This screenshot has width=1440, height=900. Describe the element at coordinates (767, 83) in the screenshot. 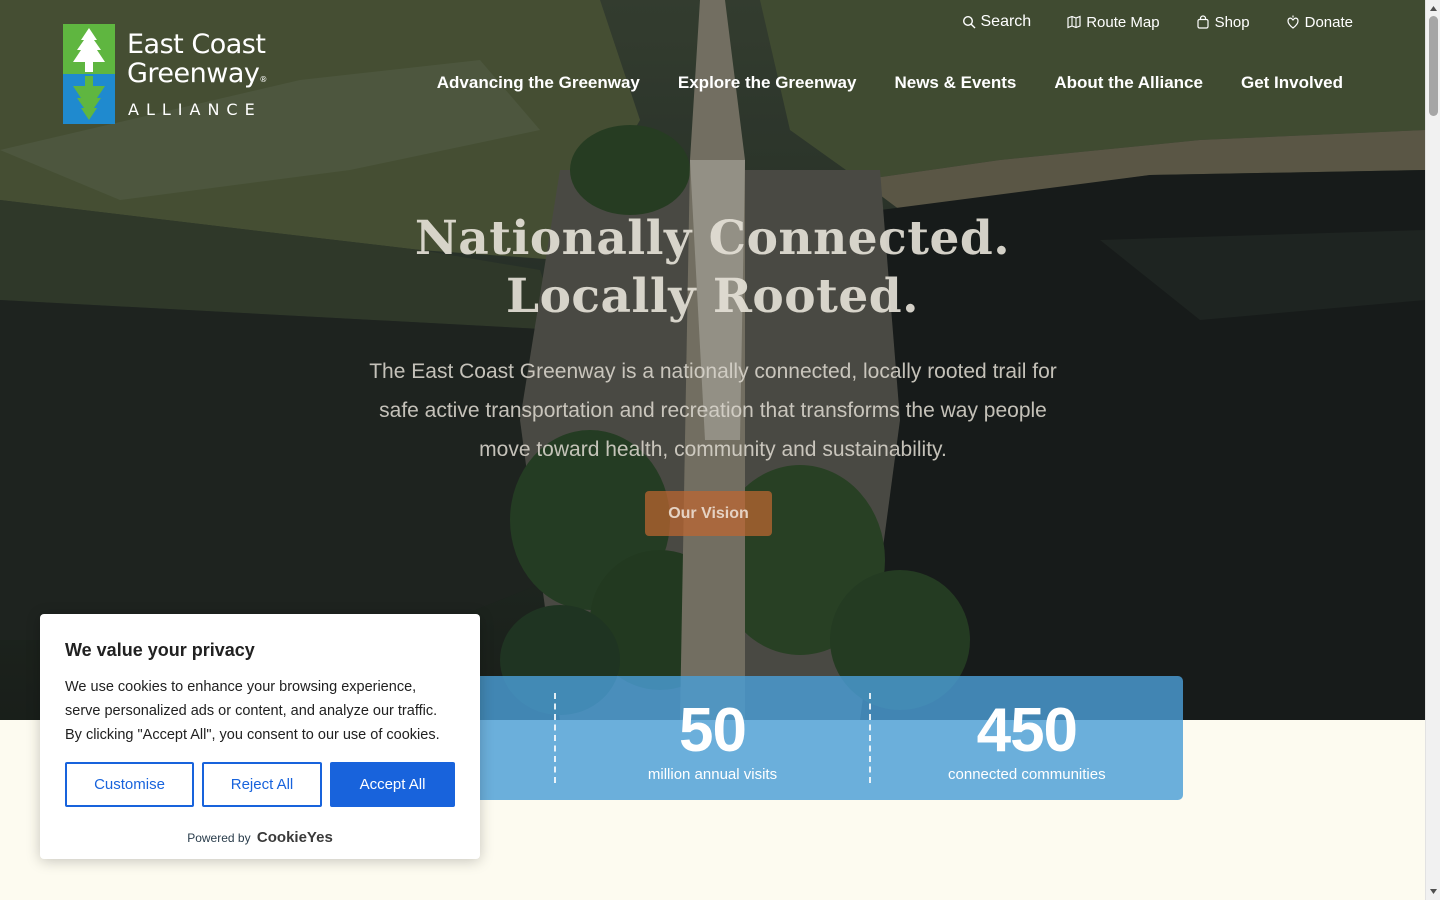

I see `main-nav-explore: Explore the Greenway` at that location.